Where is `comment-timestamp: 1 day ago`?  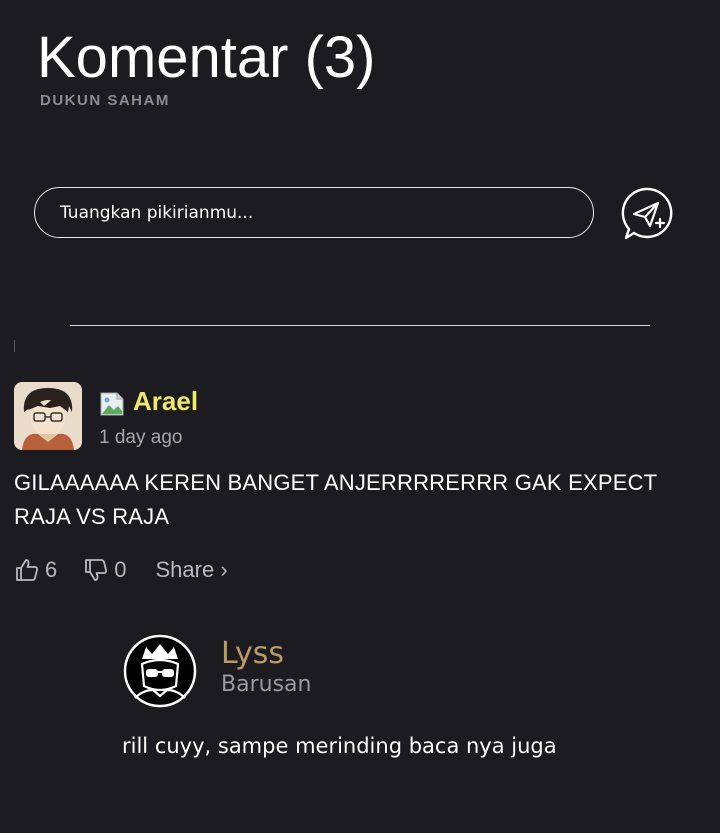
comment-timestamp: 1 day ago is located at coordinates (141, 437).